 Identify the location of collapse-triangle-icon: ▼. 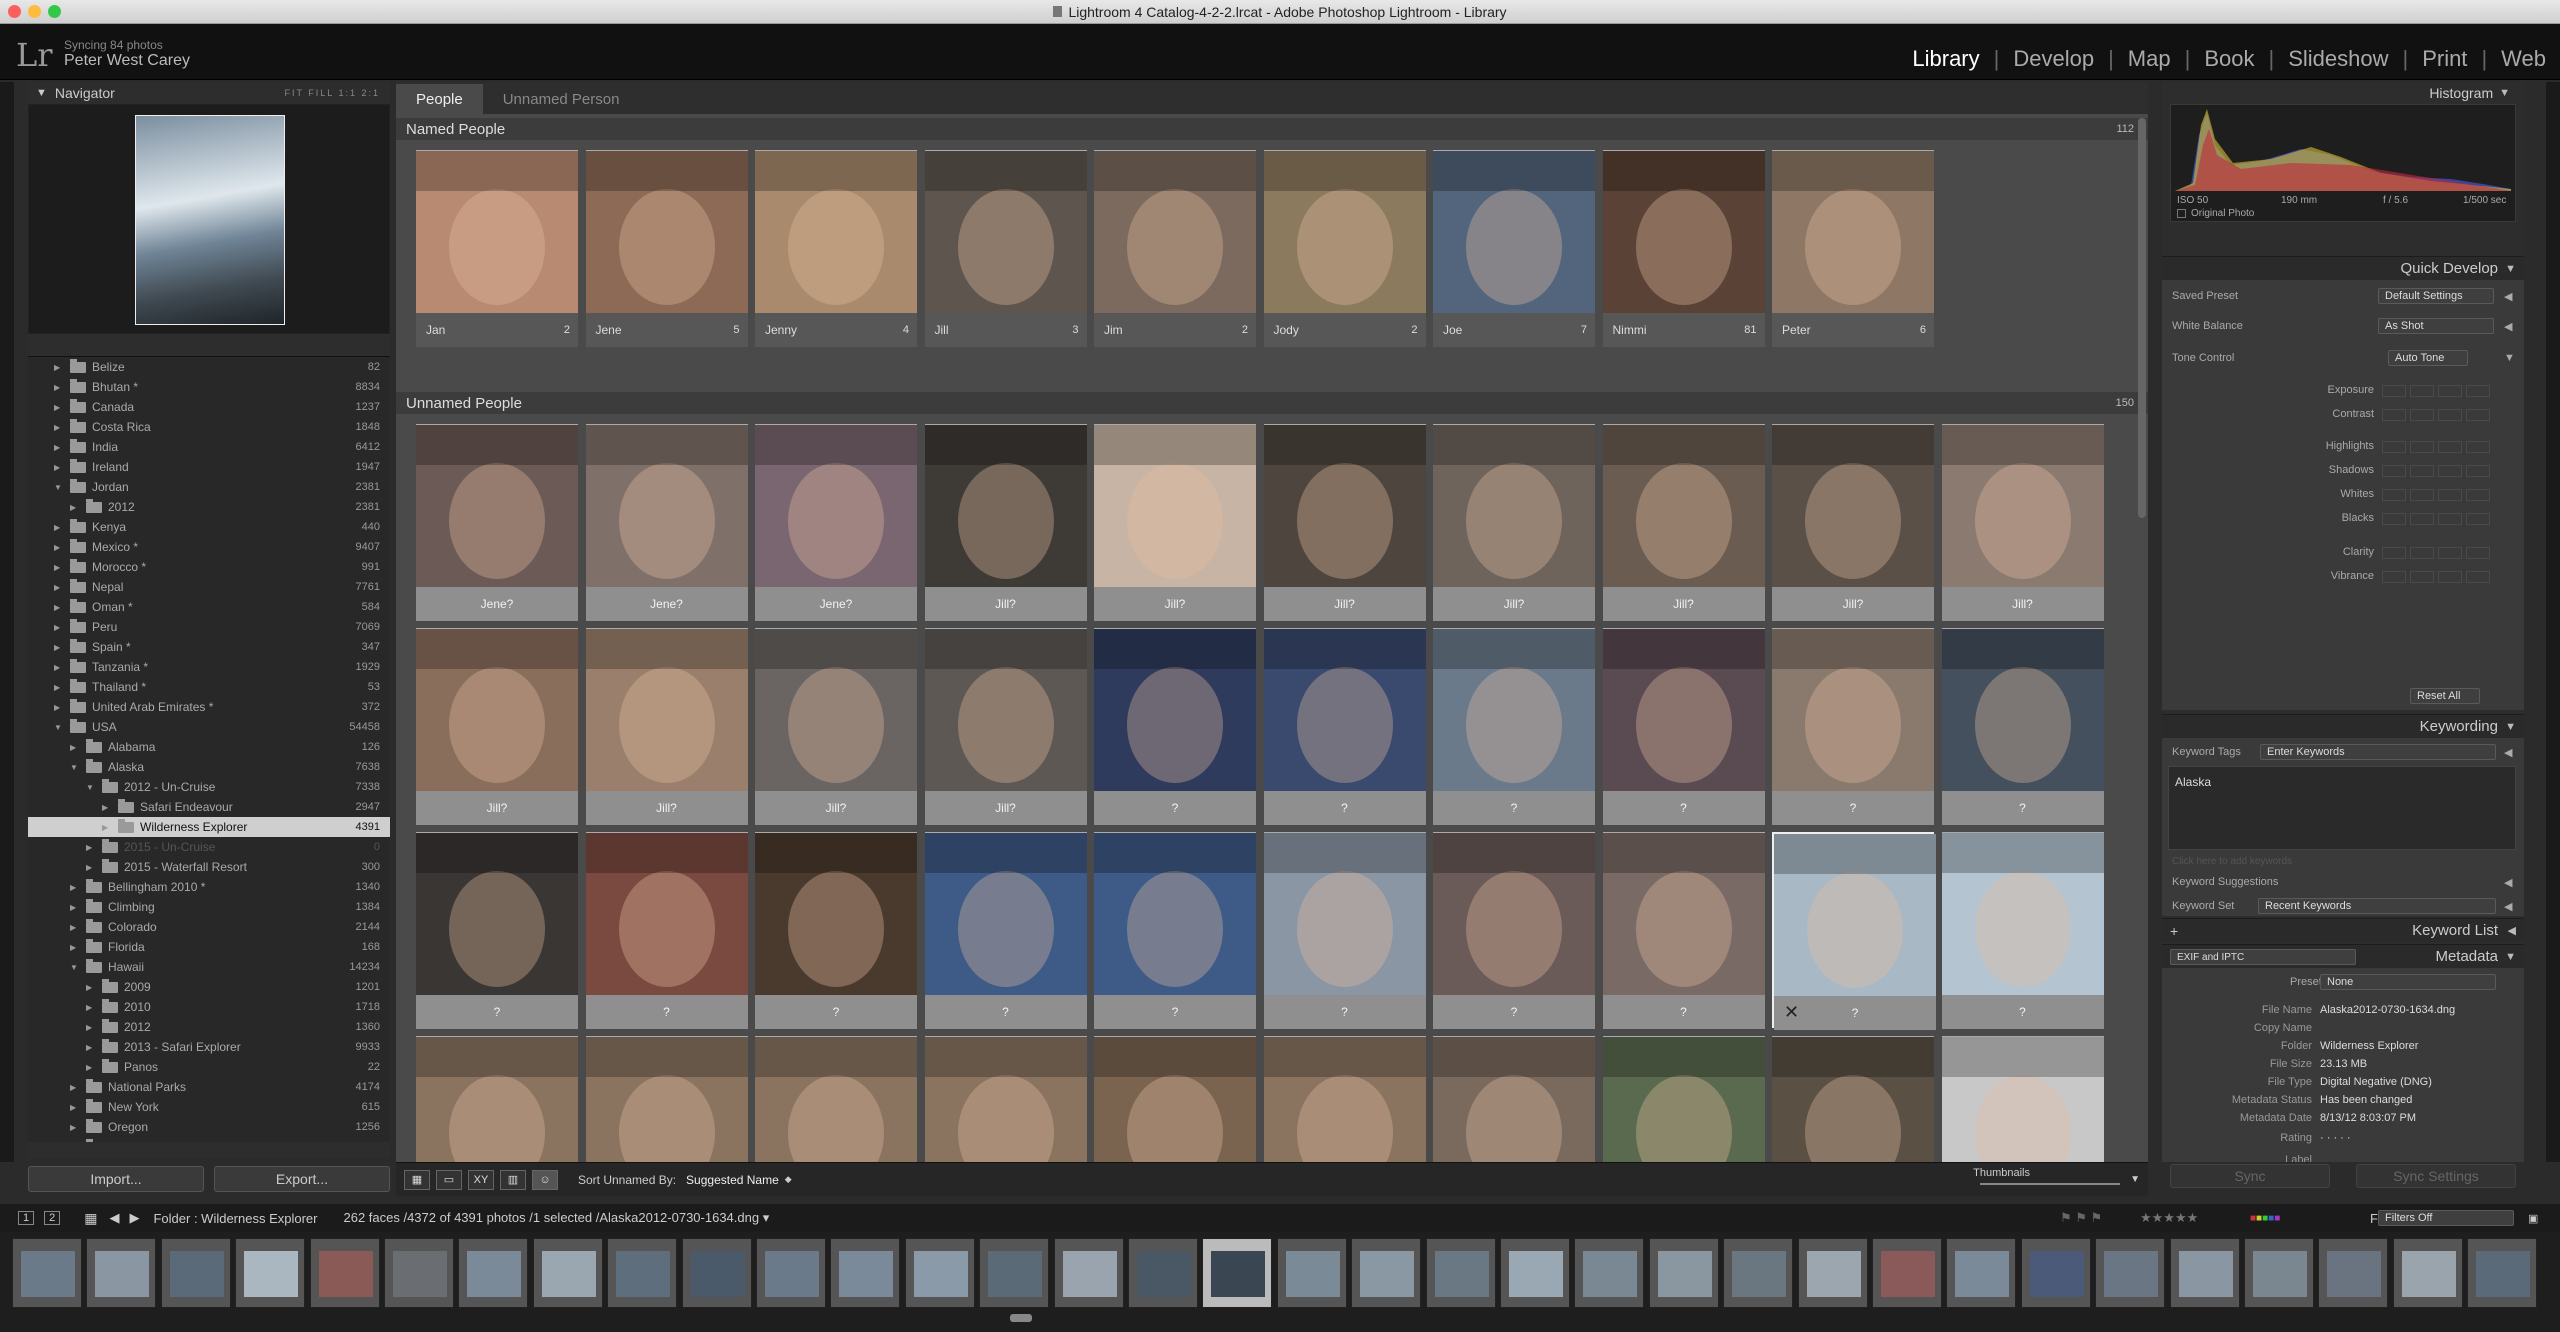
(2510, 269).